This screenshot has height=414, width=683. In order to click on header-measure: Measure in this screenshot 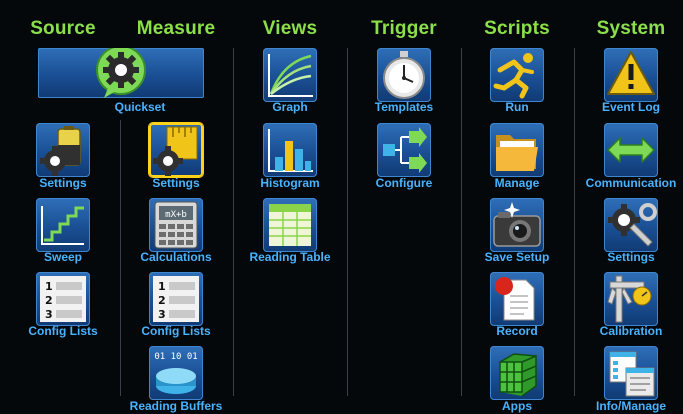, I will do `click(176, 28)`.